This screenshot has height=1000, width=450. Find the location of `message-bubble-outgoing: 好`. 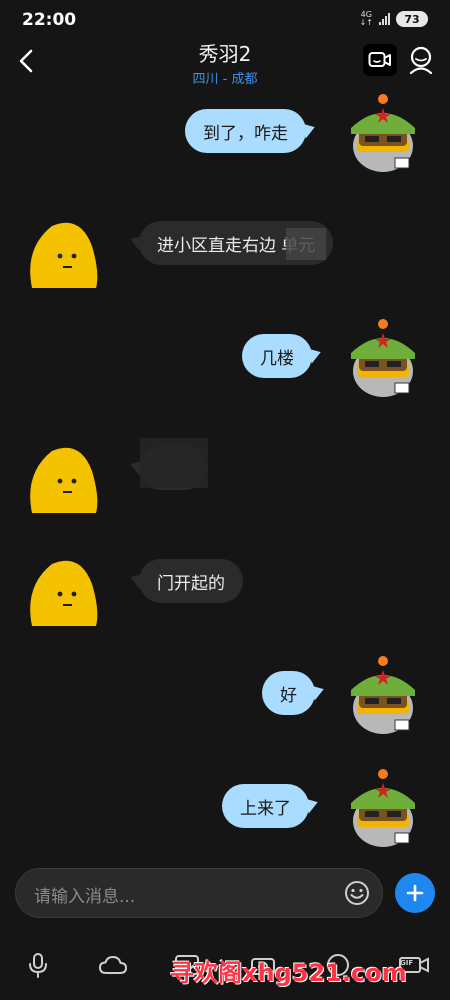

message-bubble-outgoing: 好 is located at coordinates (288, 693).